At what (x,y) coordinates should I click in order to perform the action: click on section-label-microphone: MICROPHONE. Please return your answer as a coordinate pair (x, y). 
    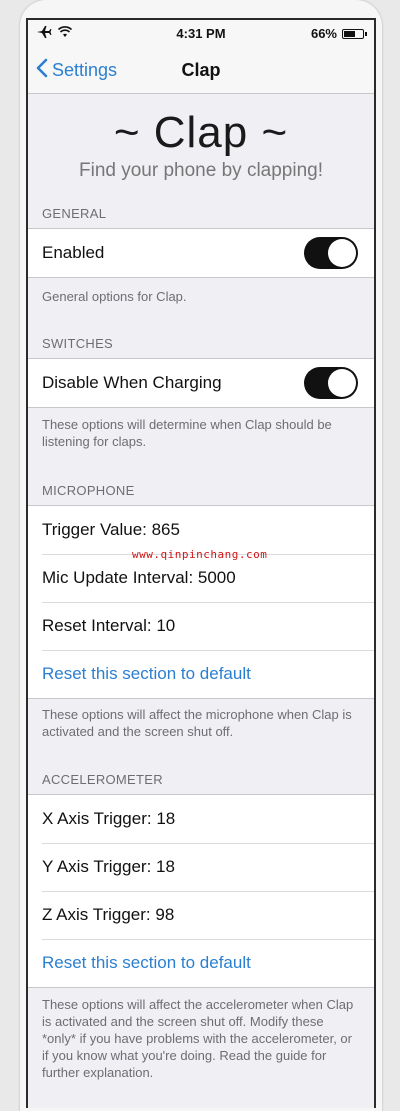
    Looking at the image, I should click on (88, 490).